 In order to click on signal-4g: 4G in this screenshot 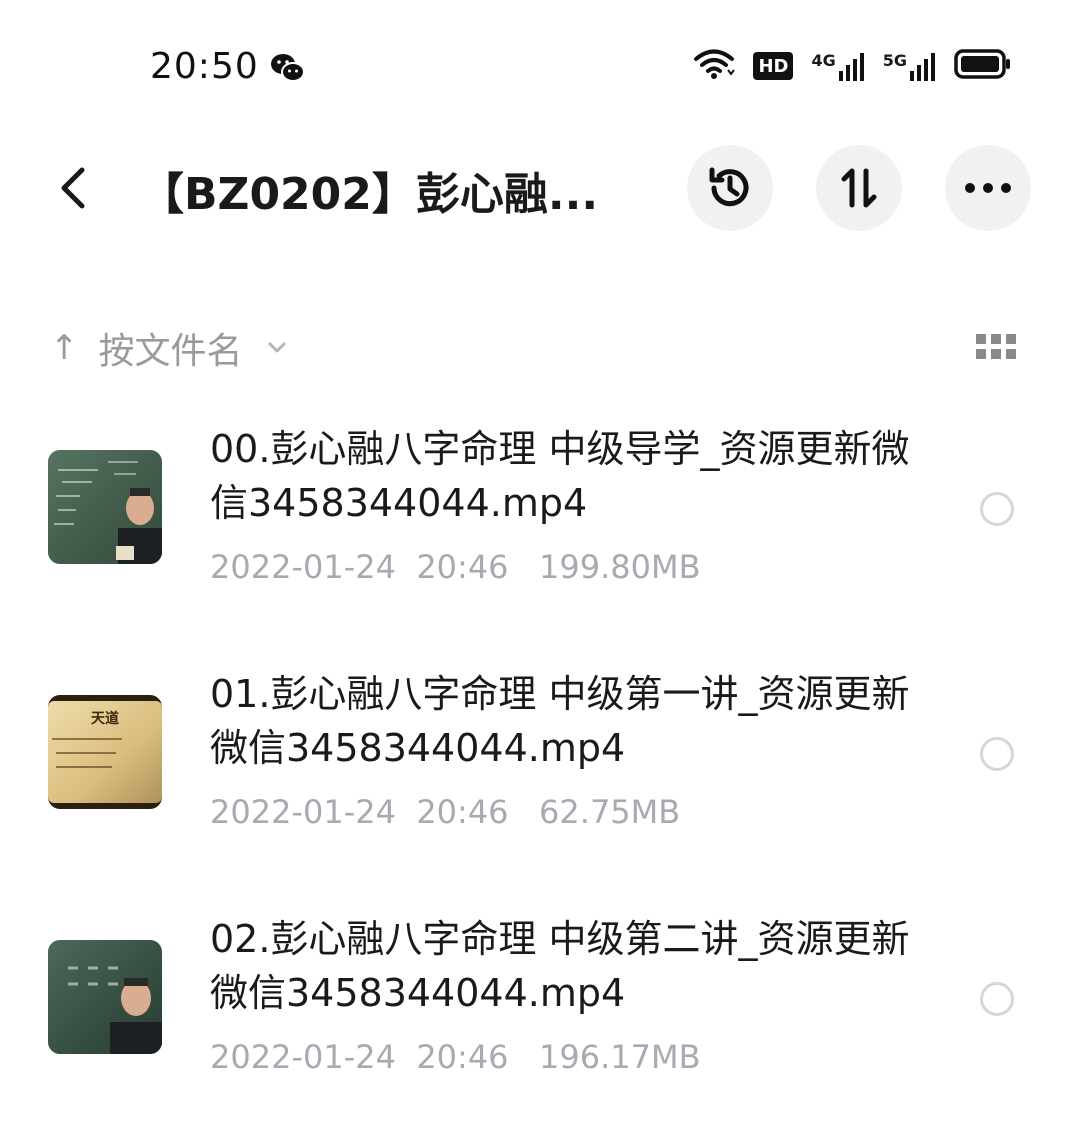, I will do `click(837, 66)`.